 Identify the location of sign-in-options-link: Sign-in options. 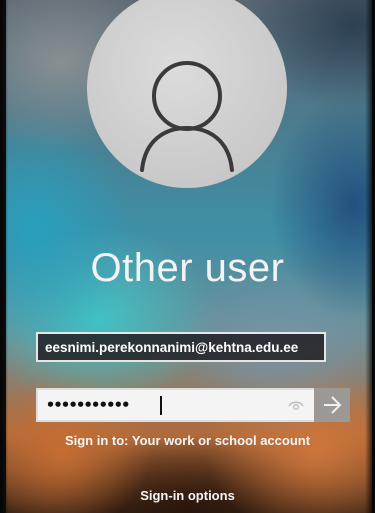
(187, 495).